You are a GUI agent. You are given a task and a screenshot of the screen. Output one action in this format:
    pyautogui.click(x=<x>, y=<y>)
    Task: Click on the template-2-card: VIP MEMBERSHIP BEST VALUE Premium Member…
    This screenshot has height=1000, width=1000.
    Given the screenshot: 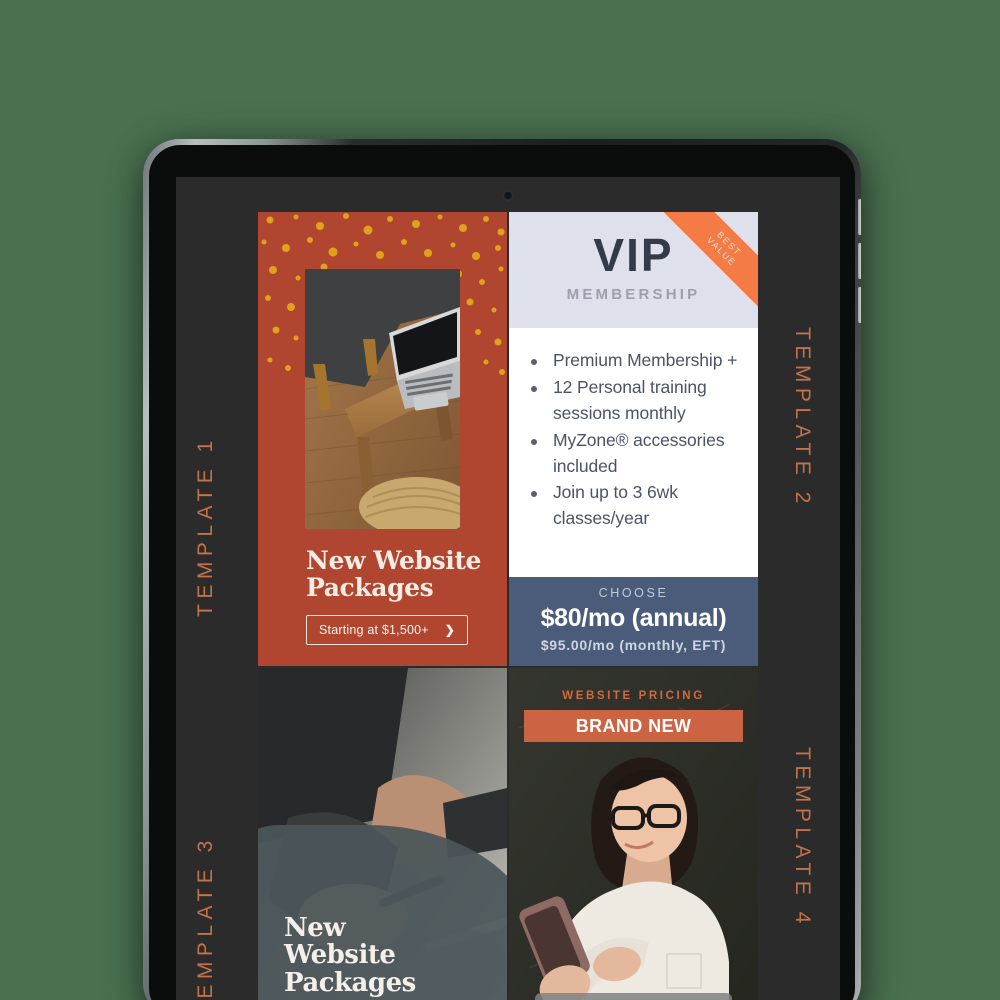 What is the action you would take?
    pyautogui.click(x=633, y=439)
    